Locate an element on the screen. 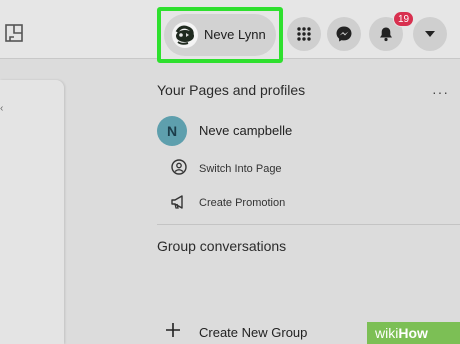  notification-badge: 19 is located at coordinates (404, 19).